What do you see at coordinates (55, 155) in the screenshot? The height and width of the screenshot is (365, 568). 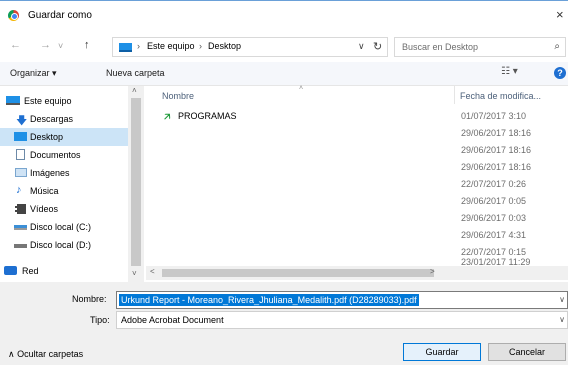 I see `sidebar-item-label: Documentos` at bounding box center [55, 155].